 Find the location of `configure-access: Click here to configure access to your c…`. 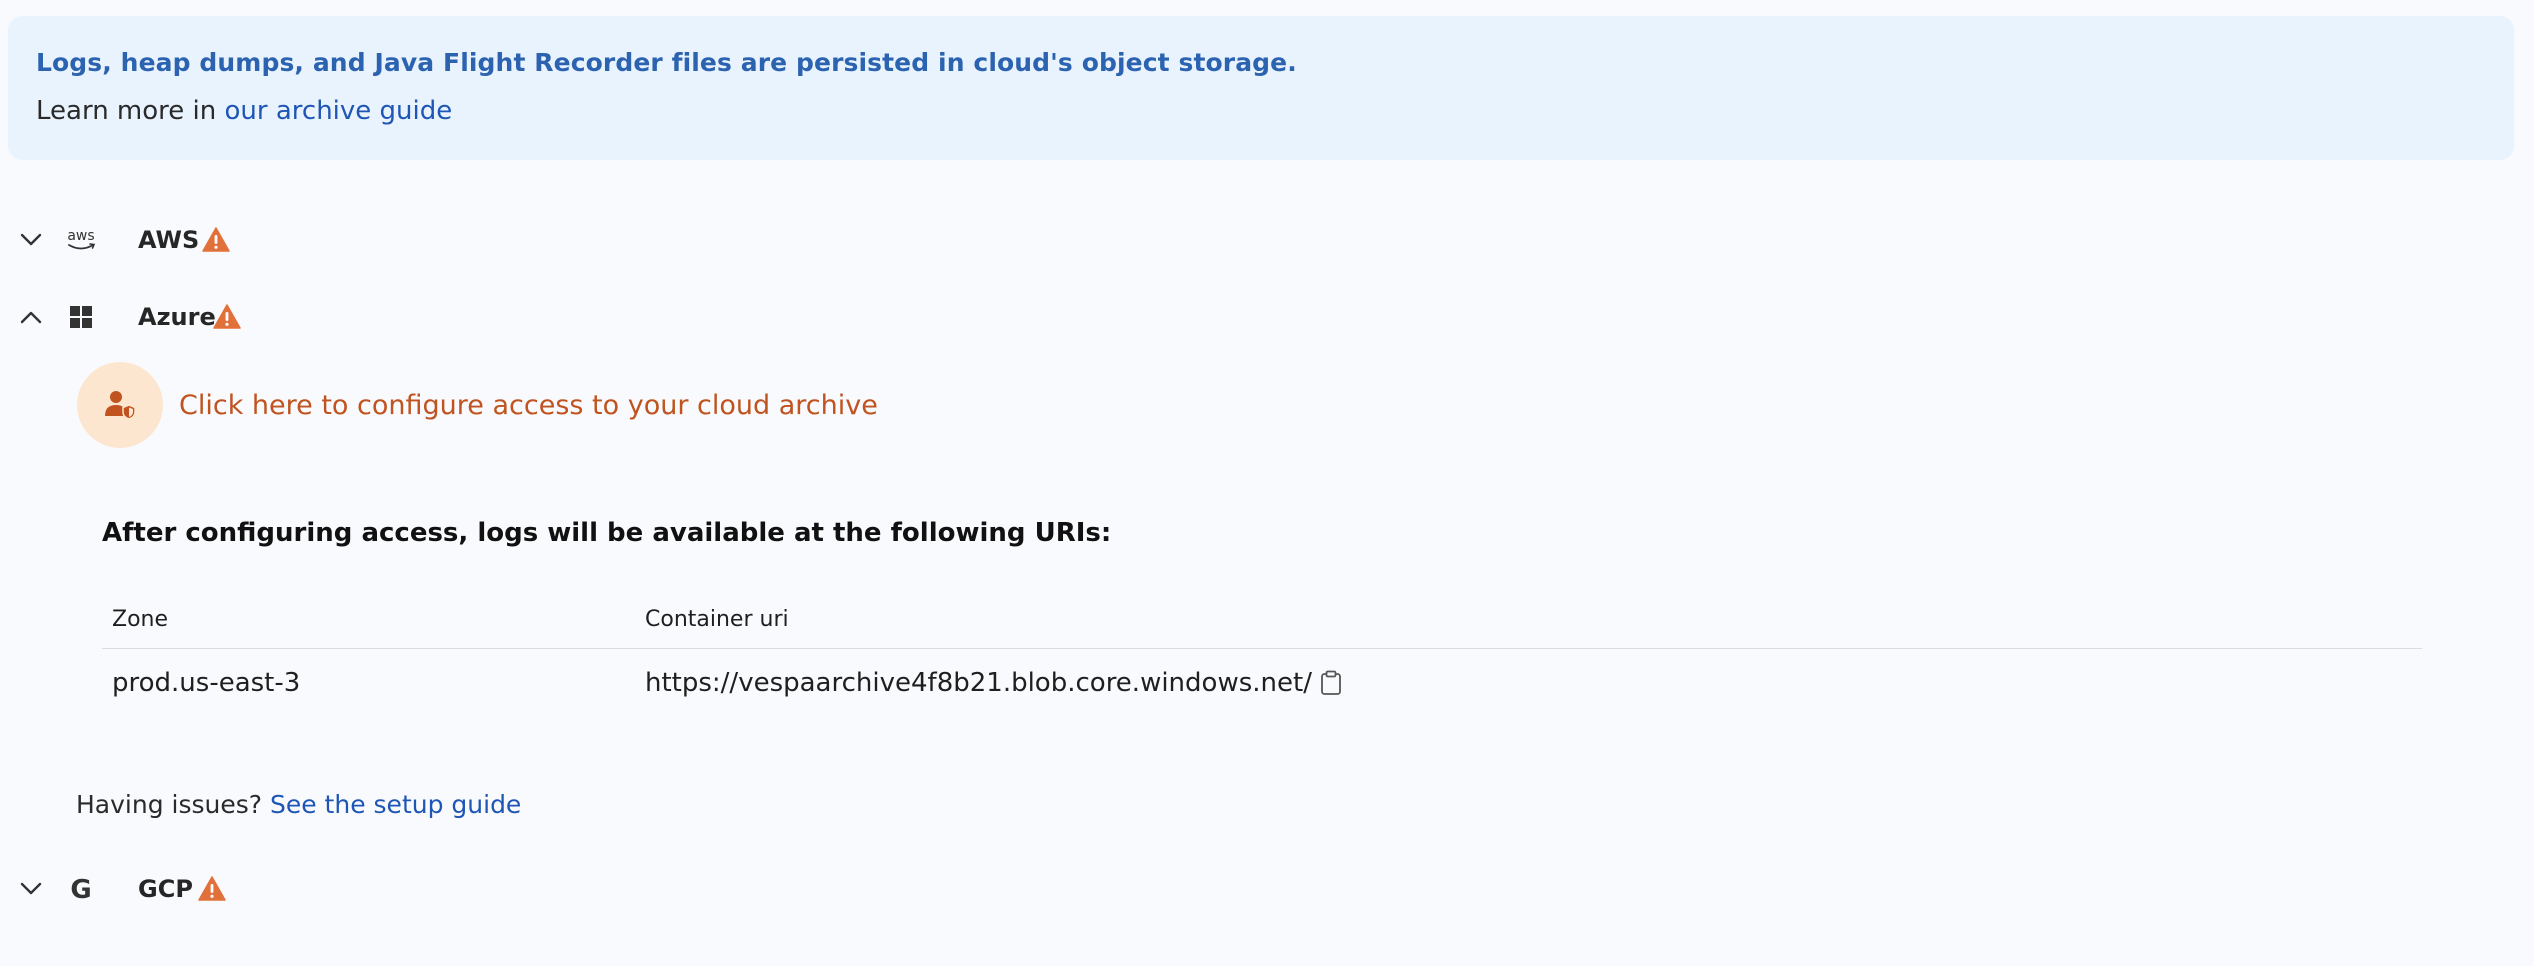

configure-access: Click here to configure access to your c… is located at coordinates (477, 405).